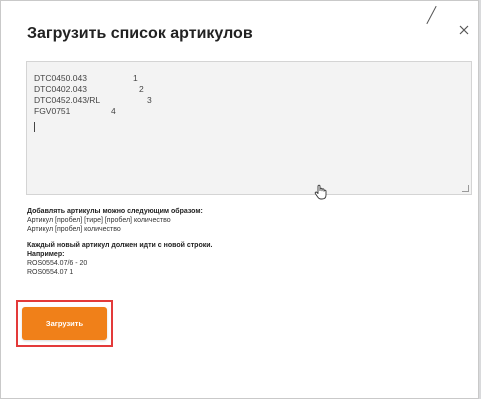 The width and height of the screenshot is (481, 399). What do you see at coordinates (50, 272) in the screenshot?
I see `help-example-2: ROS0554.07 1` at bounding box center [50, 272].